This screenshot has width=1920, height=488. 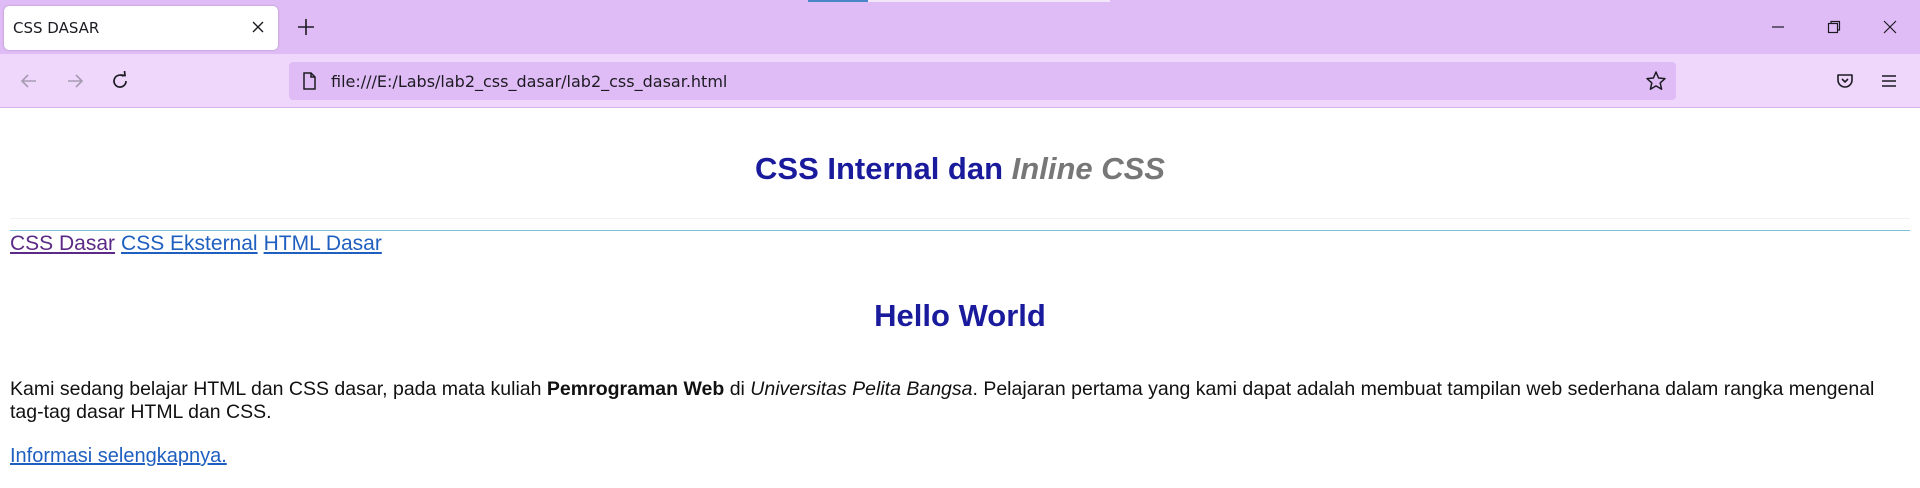 What do you see at coordinates (1845, 81) in the screenshot?
I see `pocket-icon` at bounding box center [1845, 81].